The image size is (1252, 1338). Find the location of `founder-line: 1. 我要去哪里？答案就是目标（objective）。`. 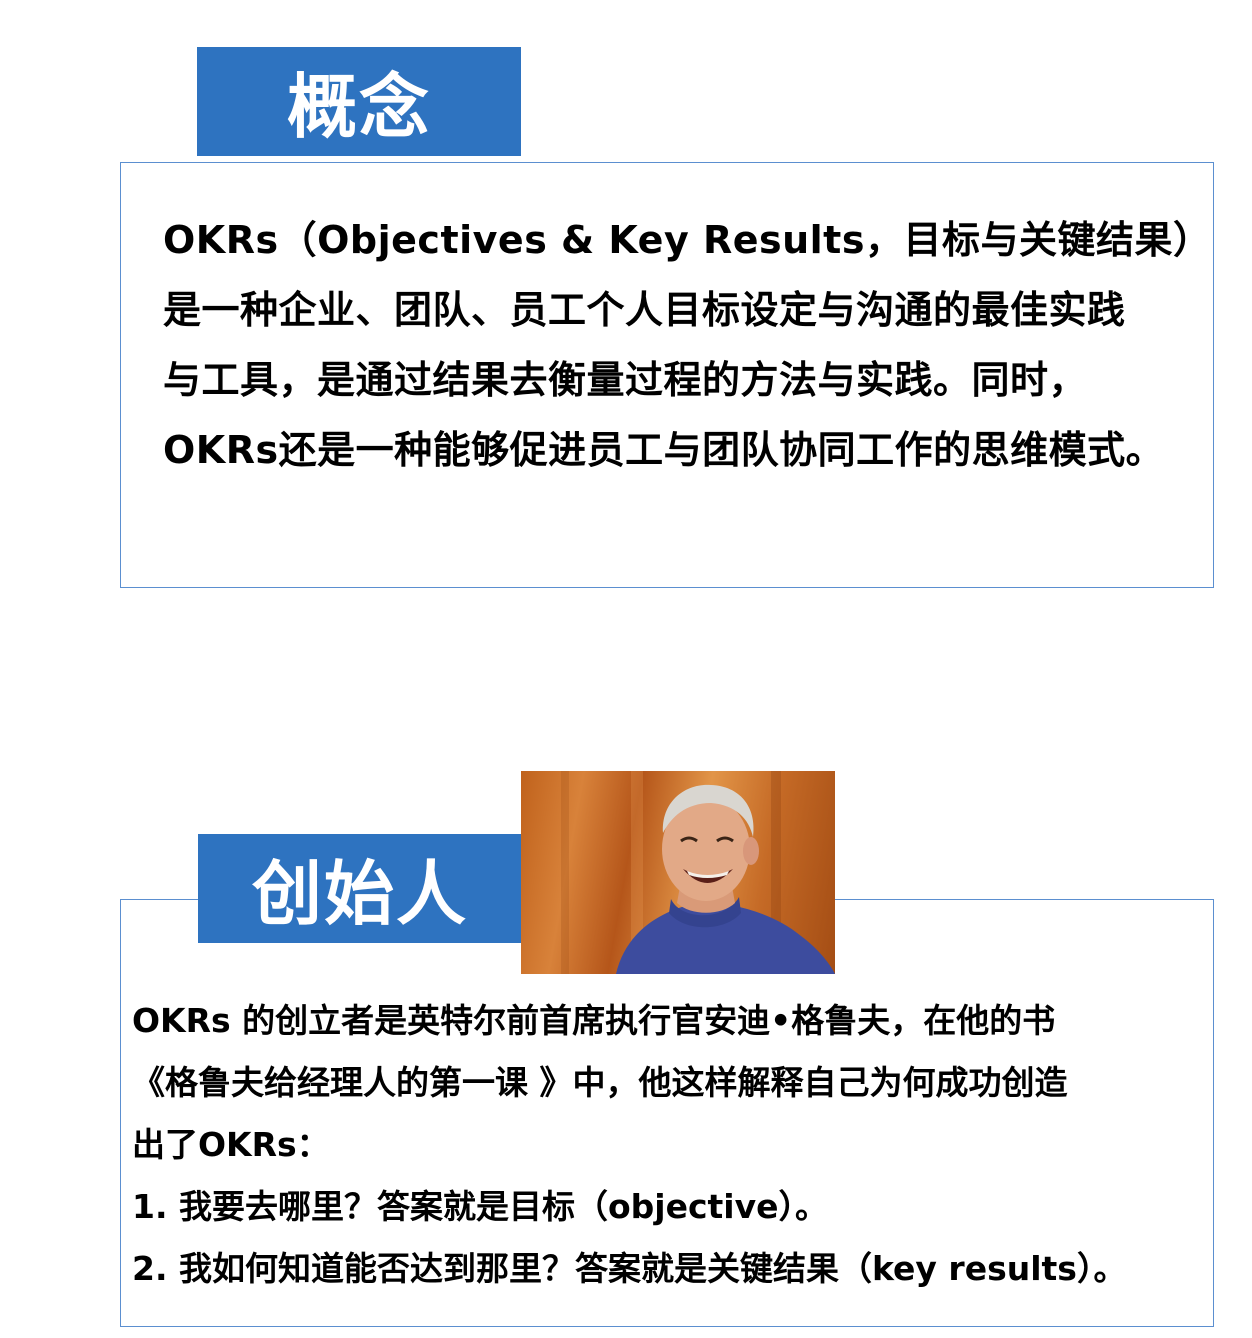

founder-line: 1. 我要去哪里？答案就是目标（objective）。 is located at coordinates (480, 1206).